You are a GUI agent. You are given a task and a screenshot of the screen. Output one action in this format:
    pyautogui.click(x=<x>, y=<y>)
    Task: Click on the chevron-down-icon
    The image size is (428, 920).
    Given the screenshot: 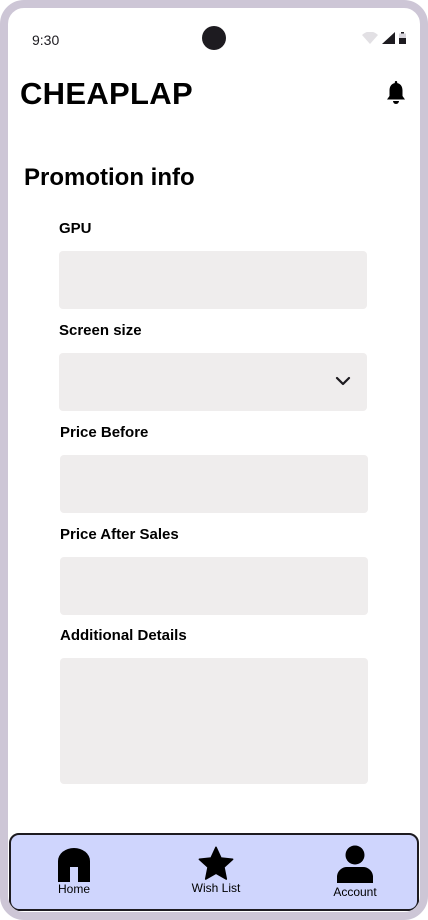 What is the action you would take?
    pyautogui.click(x=343, y=381)
    